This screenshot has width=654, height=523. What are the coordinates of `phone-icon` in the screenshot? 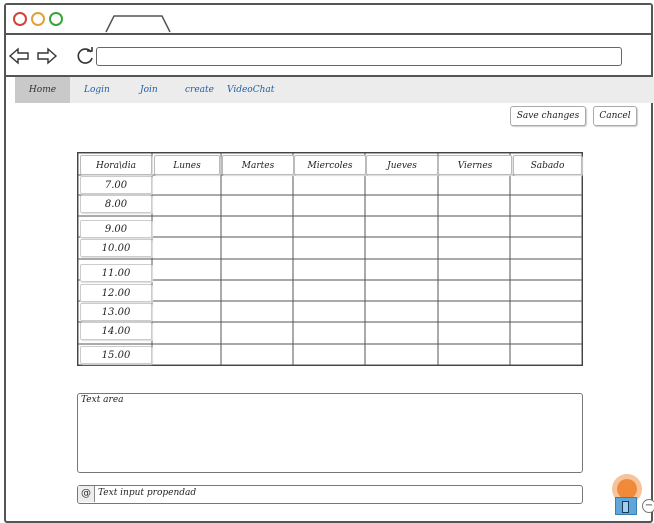 It's located at (625, 507).